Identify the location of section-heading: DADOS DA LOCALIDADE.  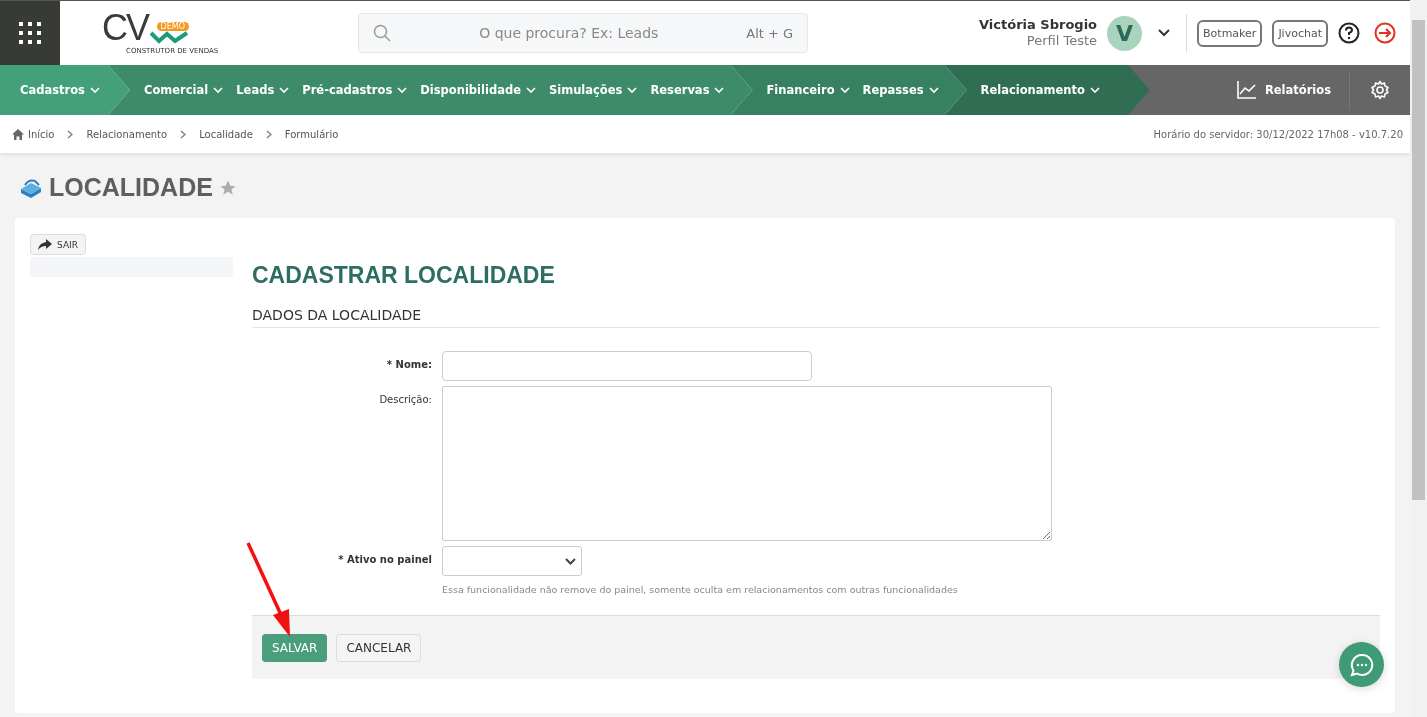
(816, 317).